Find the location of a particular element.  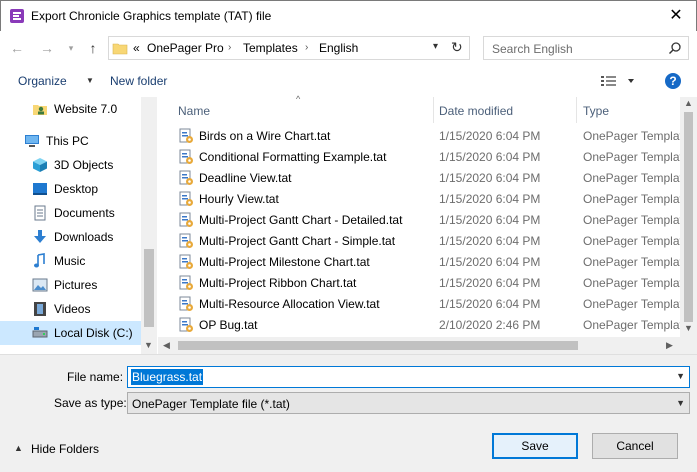

vertical-scrollbar: ▲ ▼ is located at coordinates (688, 217).